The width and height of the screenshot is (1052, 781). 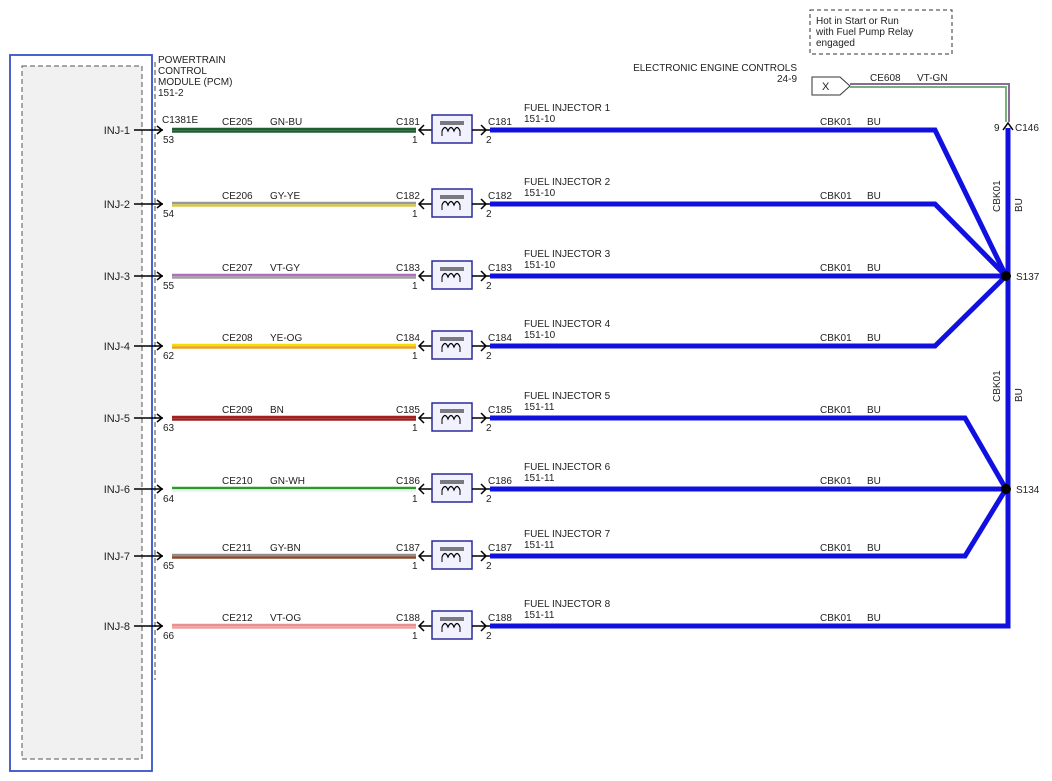 I want to click on out-color-7: BU, so click(x=874, y=548).